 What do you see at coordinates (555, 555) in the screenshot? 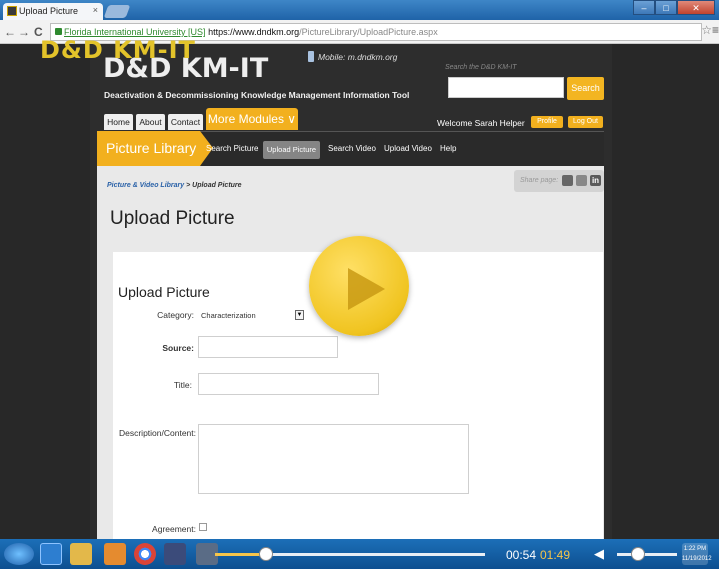
I see `time-total: 01:49` at bounding box center [555, 555].